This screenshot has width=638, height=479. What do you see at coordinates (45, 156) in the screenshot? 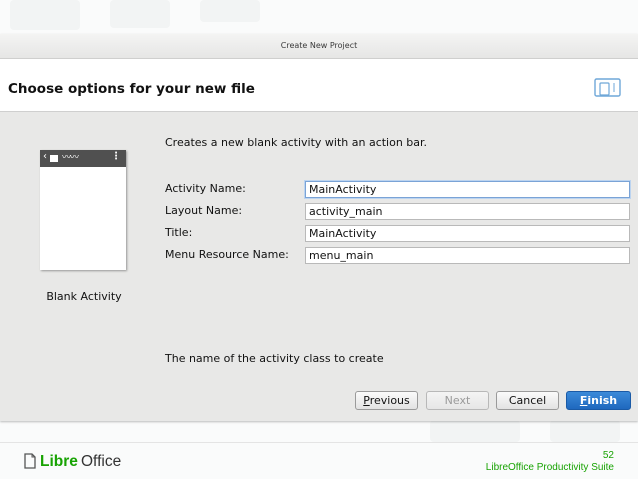
I see `back-arrow-icon: ‹` at bounding box center [45, 156].